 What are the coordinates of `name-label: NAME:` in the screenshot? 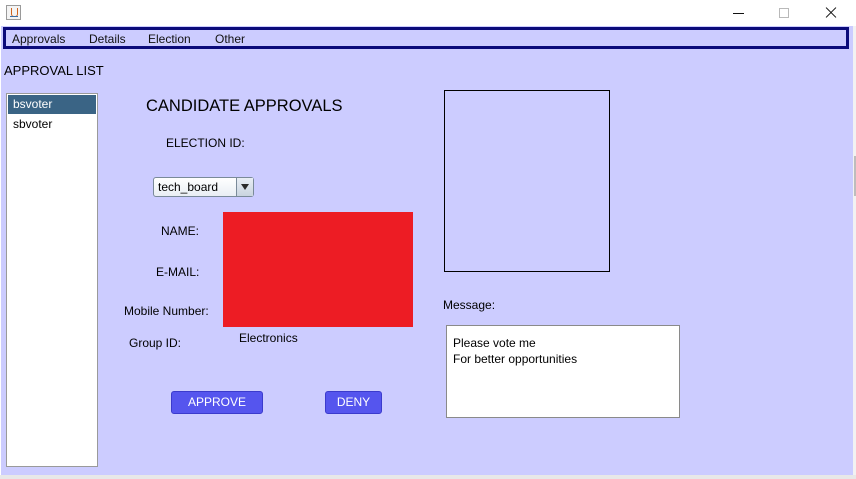 It's located at (180, 231).